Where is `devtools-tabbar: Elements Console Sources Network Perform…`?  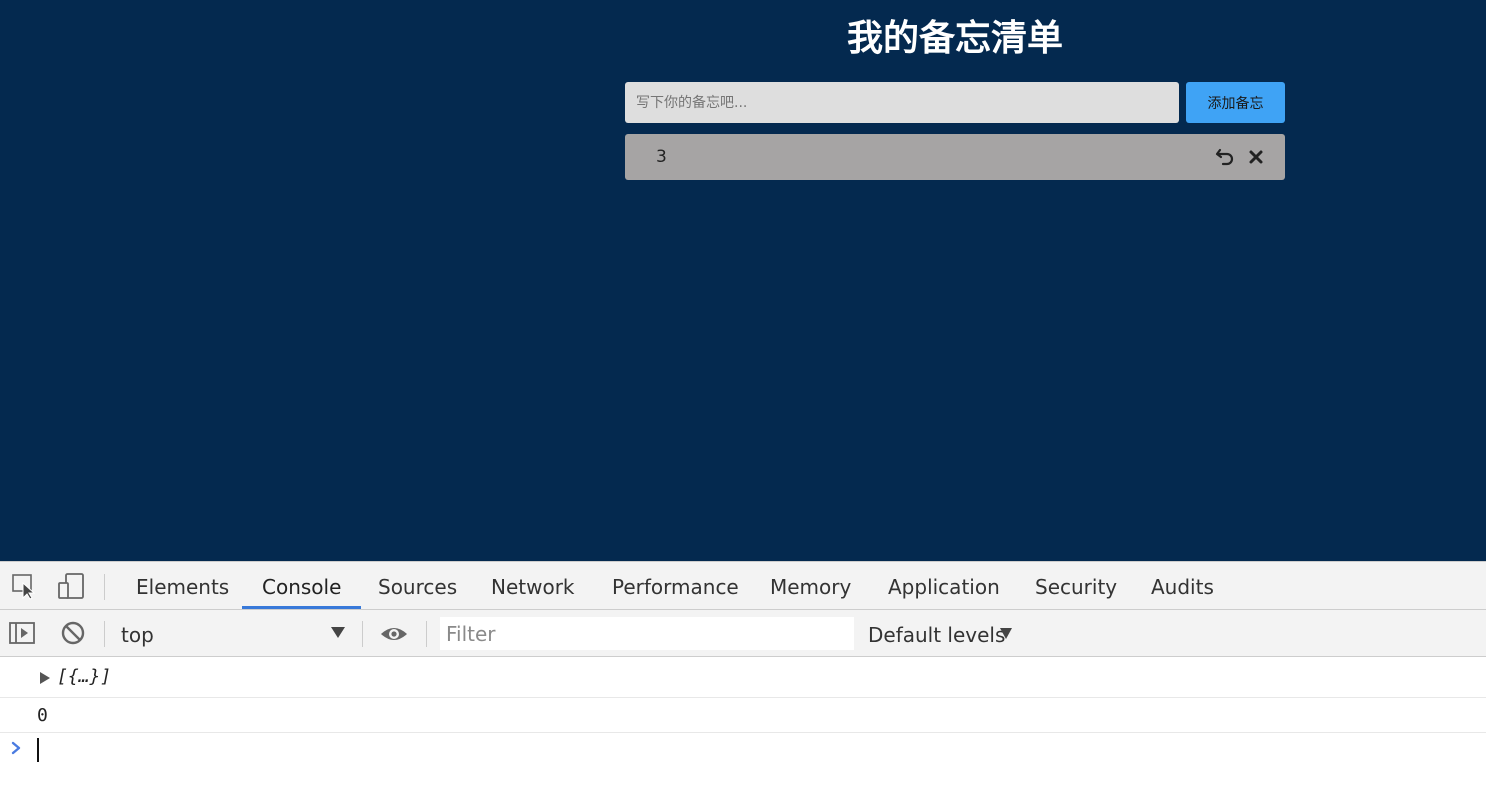 devtools-tabbar: Elements Console Sources Network Perform… is located at coordinates (743, 586).